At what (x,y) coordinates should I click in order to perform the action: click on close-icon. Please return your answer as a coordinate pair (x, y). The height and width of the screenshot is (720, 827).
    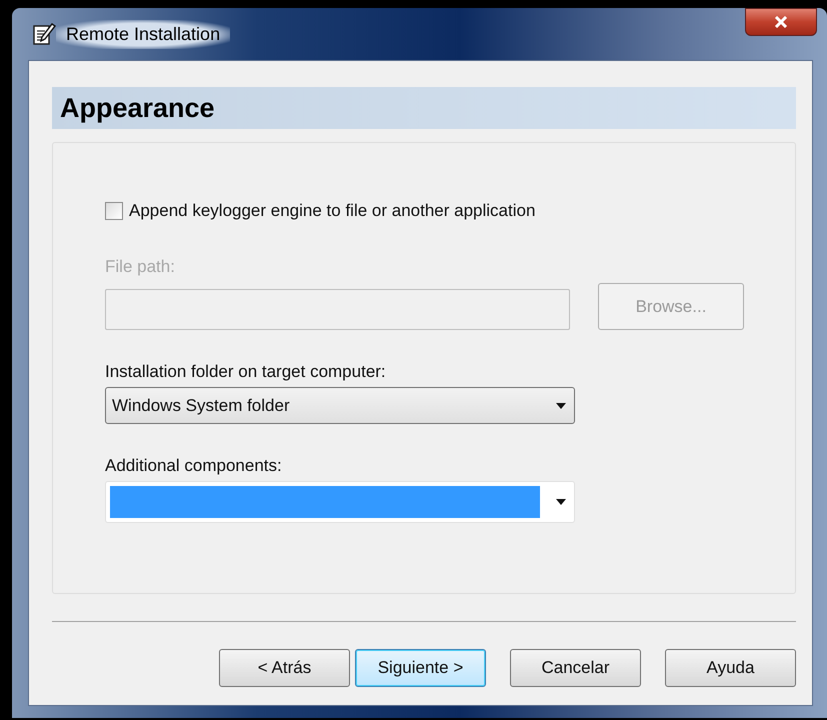
    Looking at the image, I should click on (781, 22).